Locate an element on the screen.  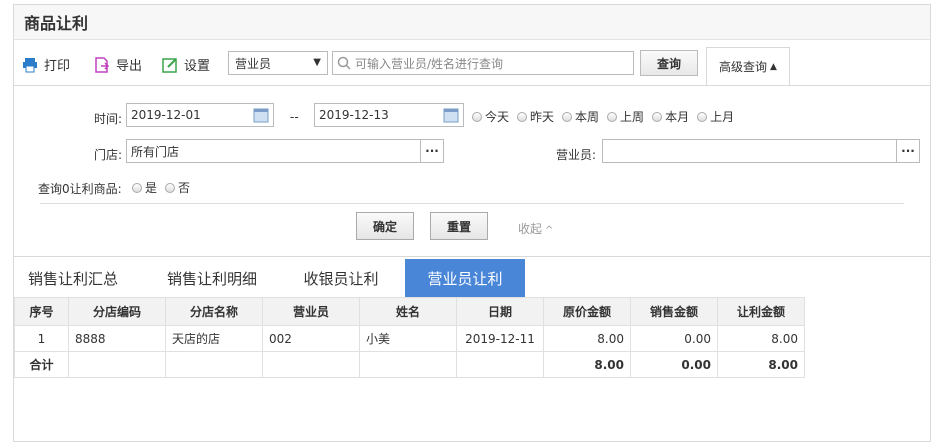
time-label: 时间: is located at coordinates (108, 119).